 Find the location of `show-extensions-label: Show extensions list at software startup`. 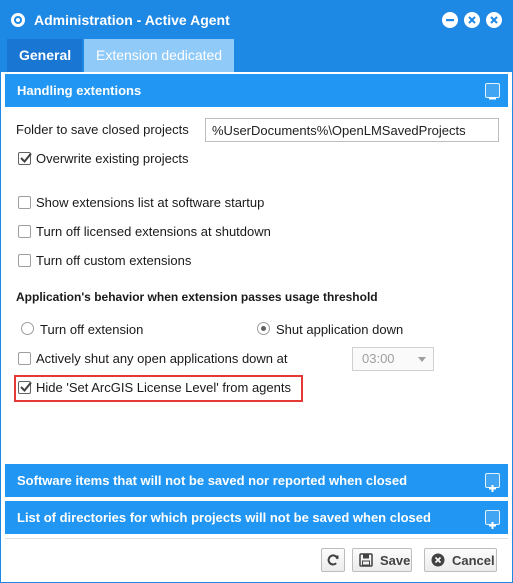

show-extensions-label: Show extensions list at software startup is located at coordinates (150, 202).